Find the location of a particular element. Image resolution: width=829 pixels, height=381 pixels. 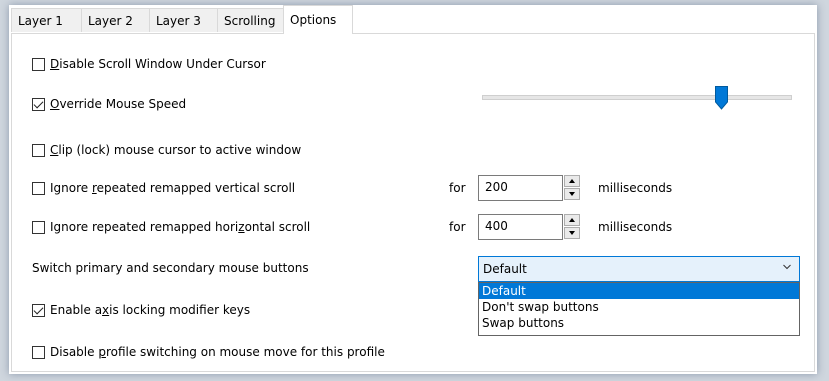

vertical-ms-unit: milliseconds is located at coordinates (635, 188).